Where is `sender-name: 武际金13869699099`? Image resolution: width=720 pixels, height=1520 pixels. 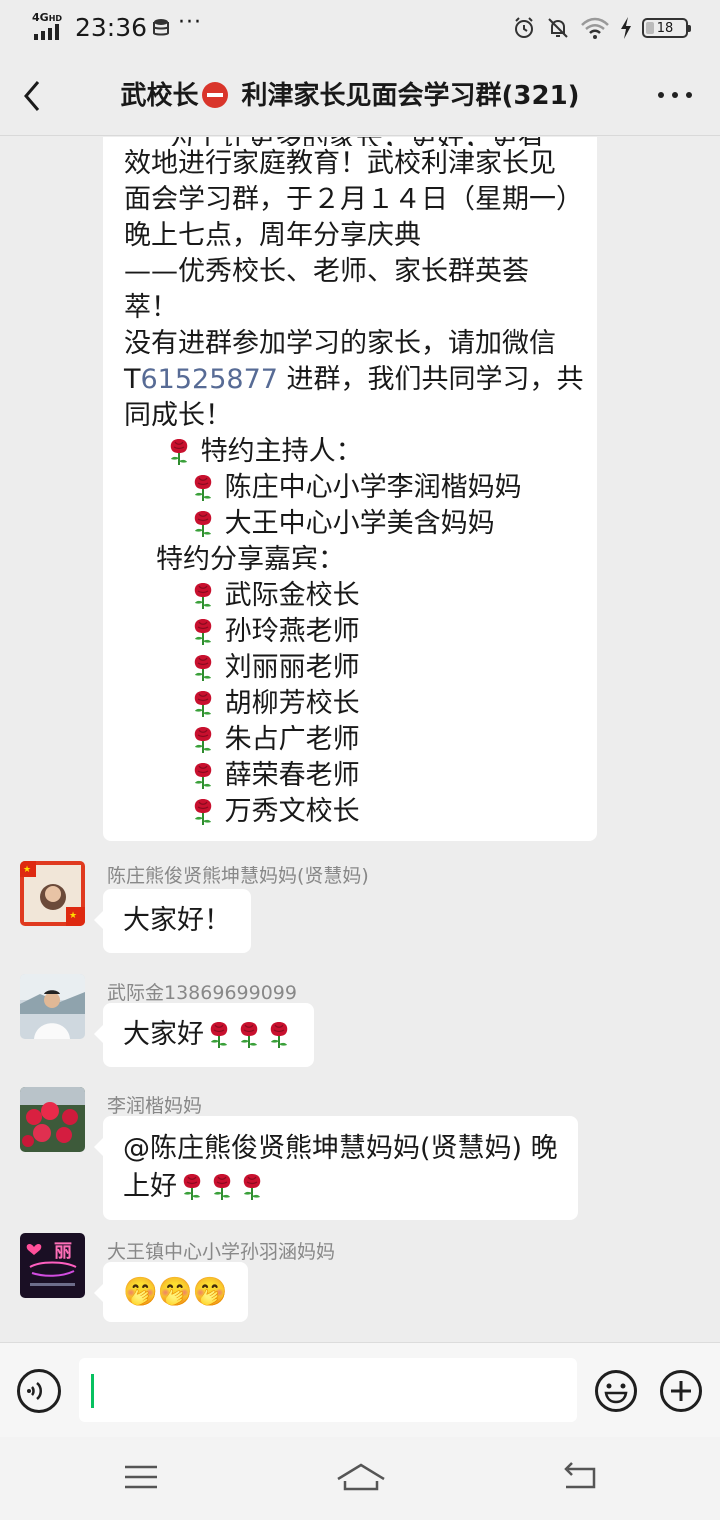 sender-name: 武际金13869699099 is located at coordinates (202, 993).